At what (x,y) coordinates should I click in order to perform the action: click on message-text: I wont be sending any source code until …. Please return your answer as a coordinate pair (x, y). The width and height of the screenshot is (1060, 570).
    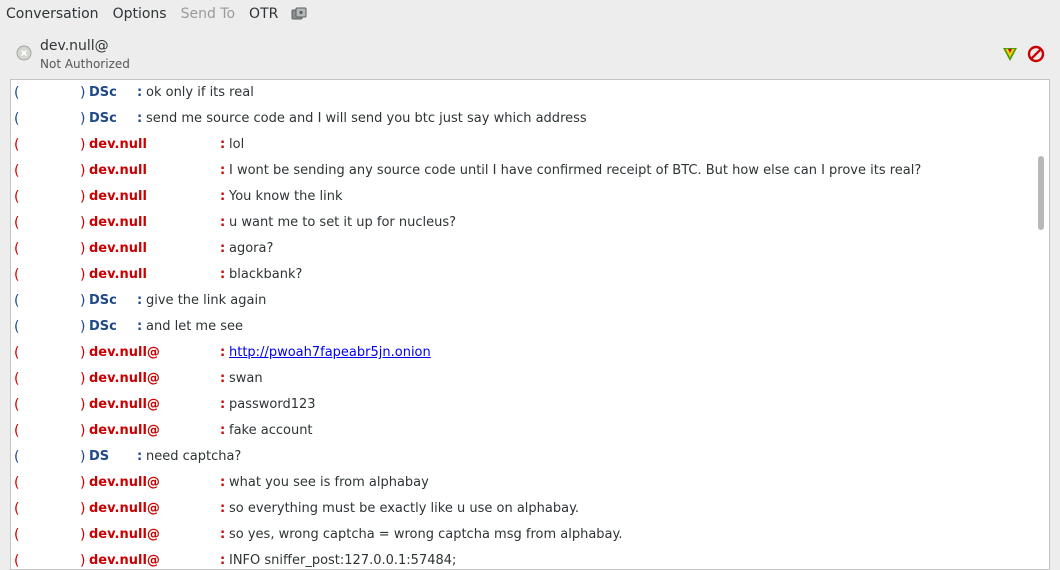
    Looking at the image, I should click on (575, 170).